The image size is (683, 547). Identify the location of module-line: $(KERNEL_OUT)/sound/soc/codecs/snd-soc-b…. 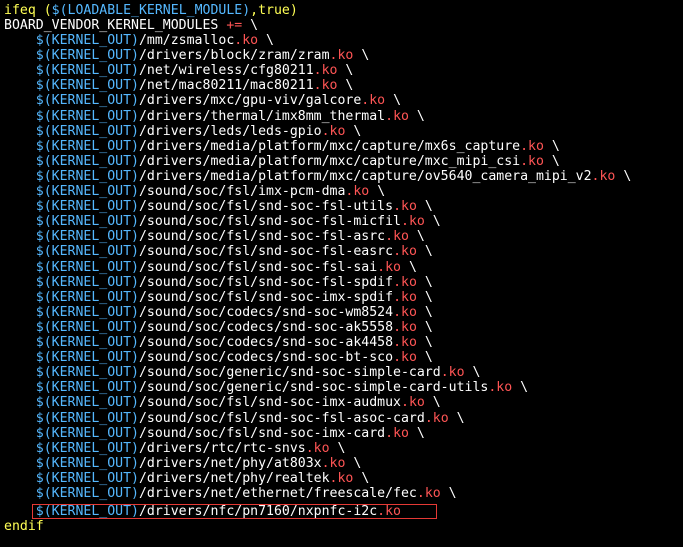
(218, 357).